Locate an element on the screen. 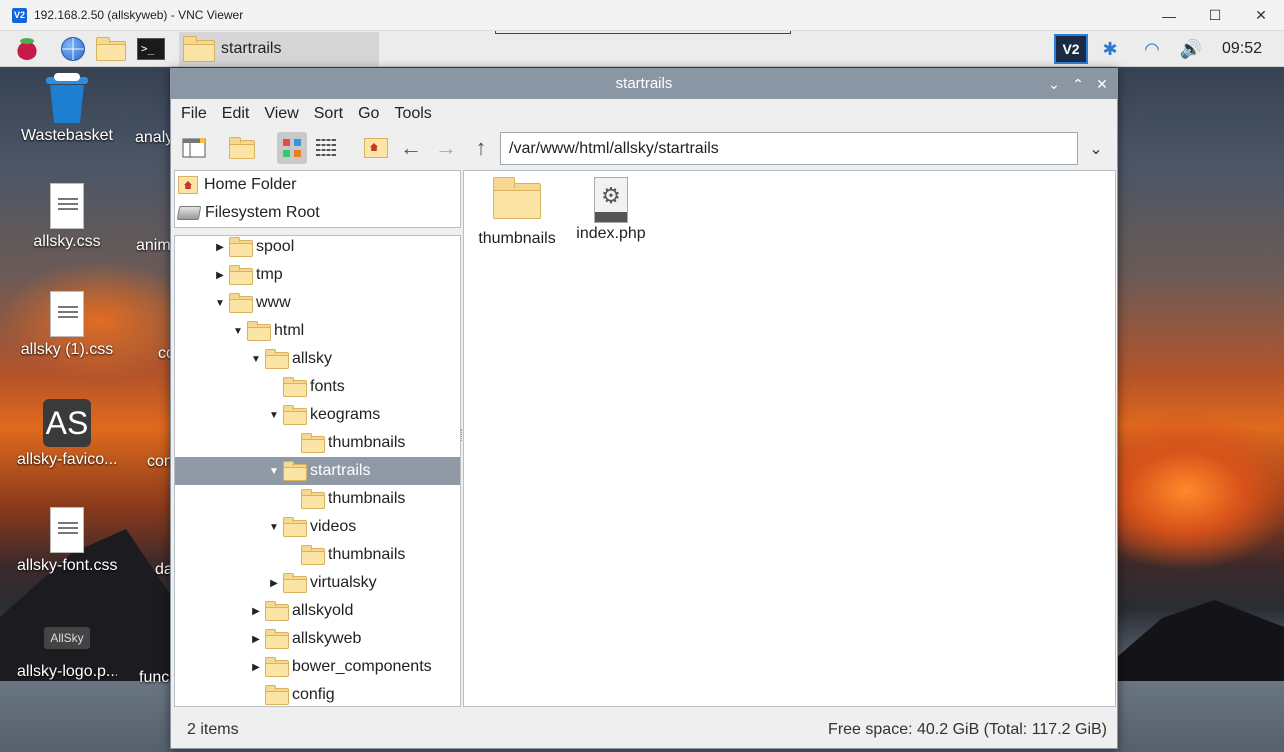  menu-tools: Tools is located at coordinates (412, 114).